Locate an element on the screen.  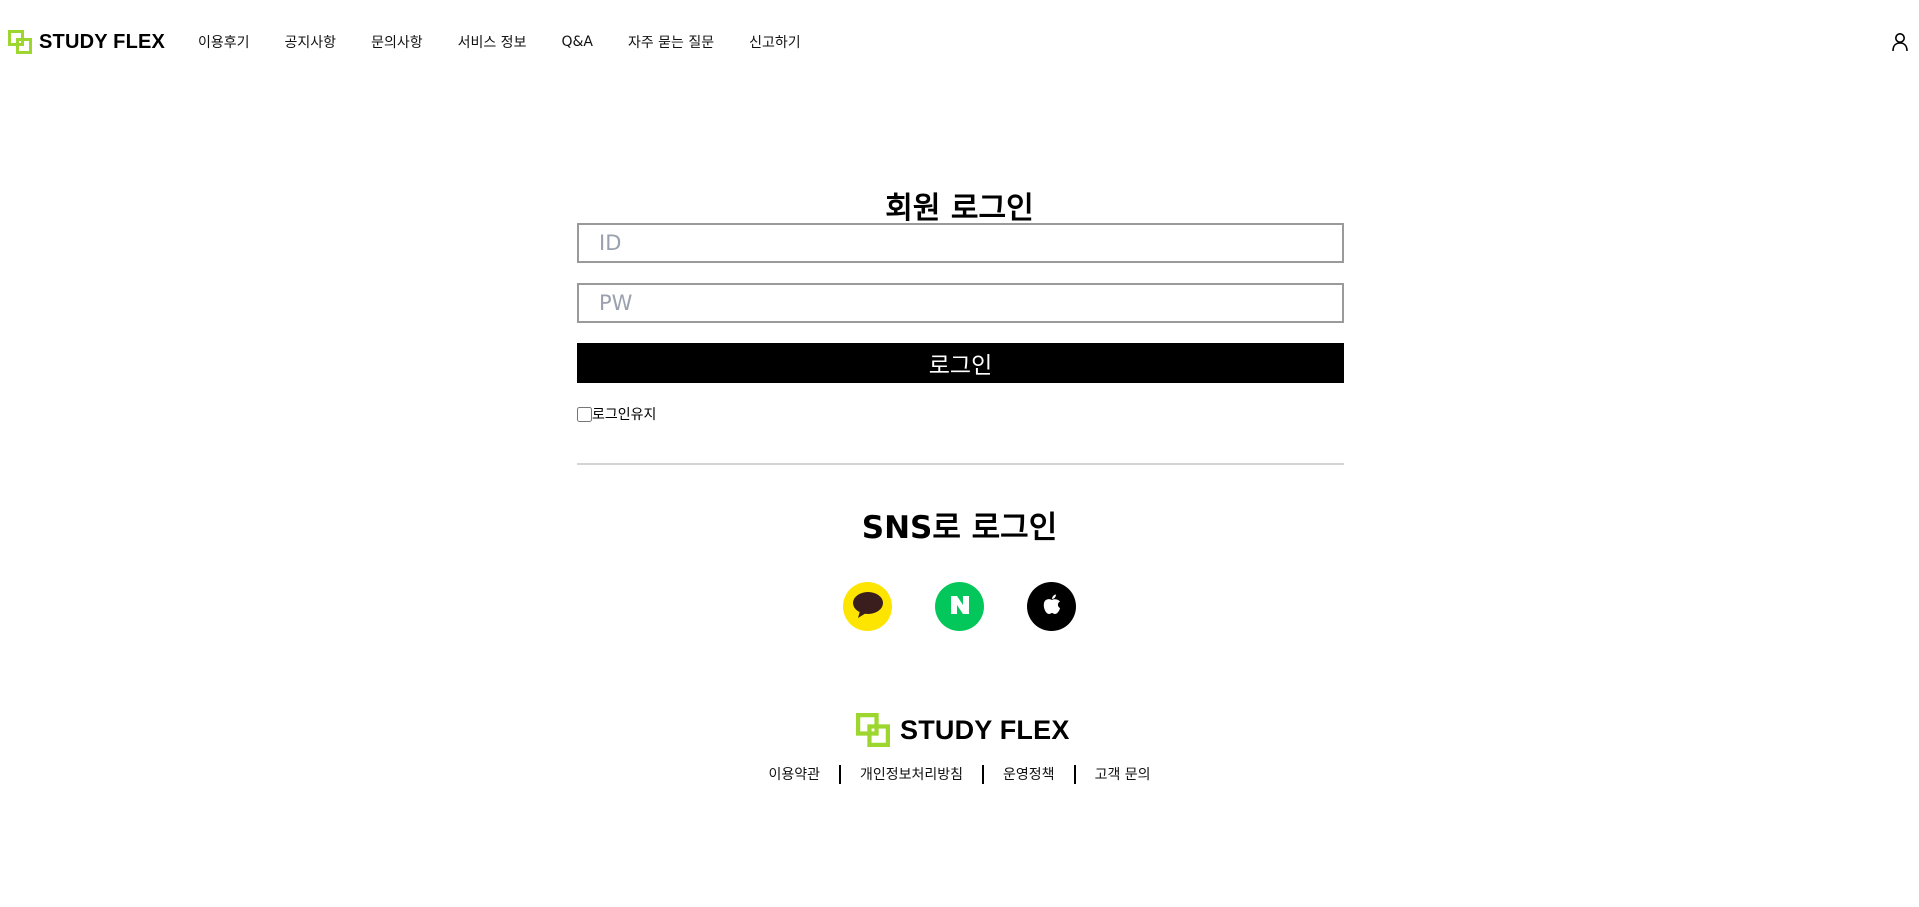
footer-brand-name: STUDY FLEX is located at coordinates (985, 729).